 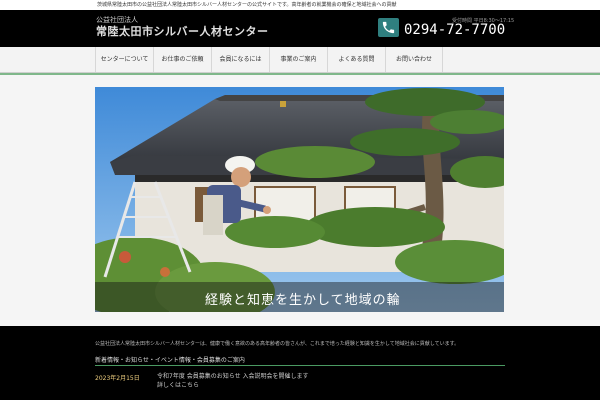 What do you see at coordinates (124, 59) in the screenshot?
I see `nav-item-about: センターについて` at bounding box center [124, 59].